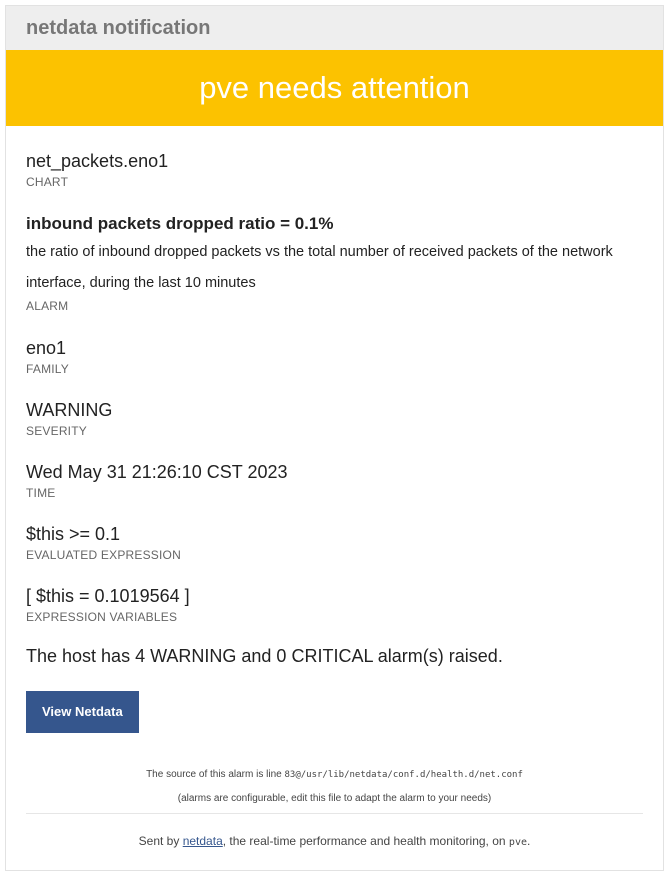 The height and width of the screenshot is (876, 668). I want to click on netdata-link: netdata, so click(203, 841).